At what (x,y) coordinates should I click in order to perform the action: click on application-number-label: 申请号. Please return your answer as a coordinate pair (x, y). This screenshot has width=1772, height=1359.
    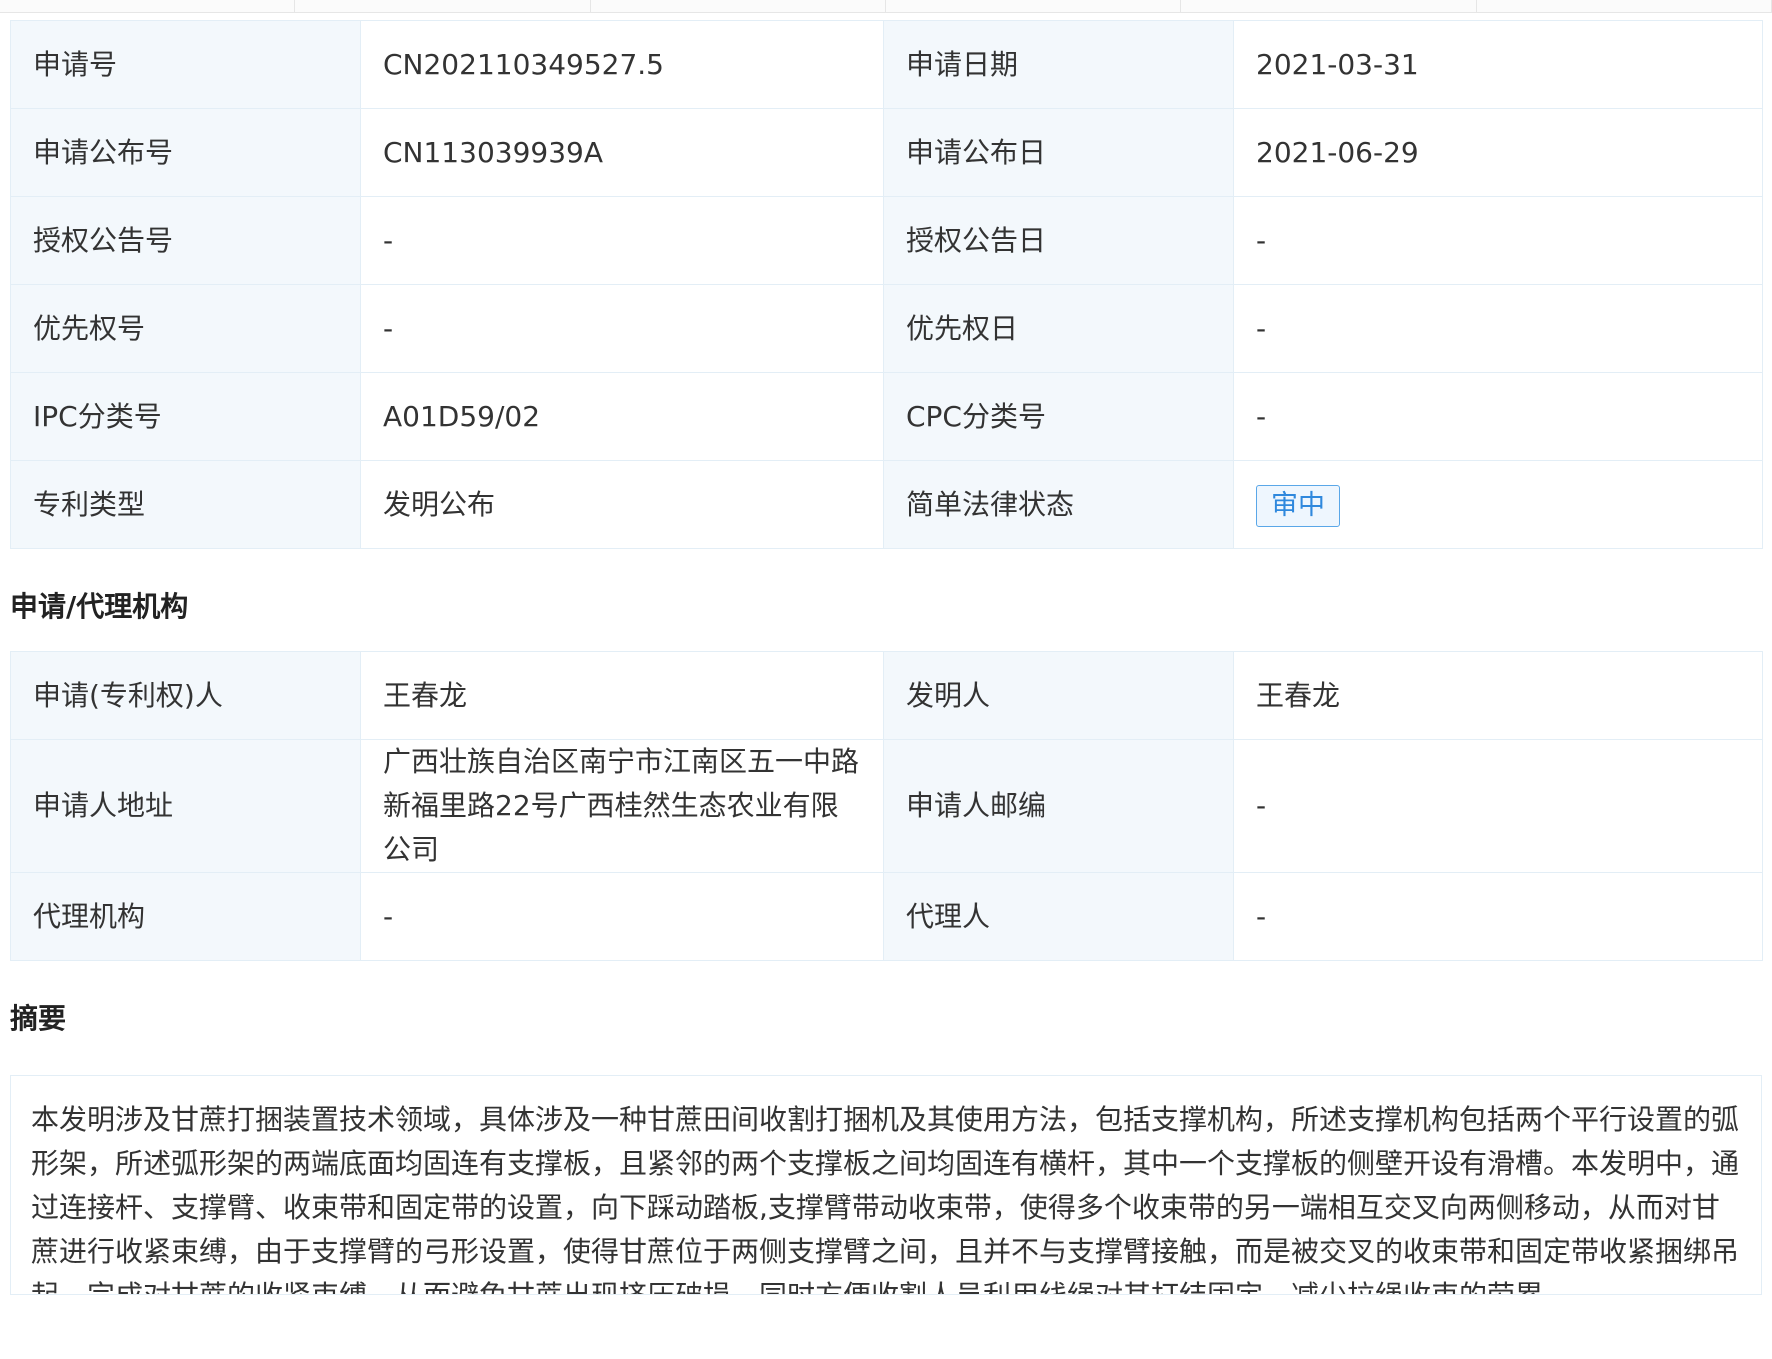
    Looking at the image, I should click on (185, 64).